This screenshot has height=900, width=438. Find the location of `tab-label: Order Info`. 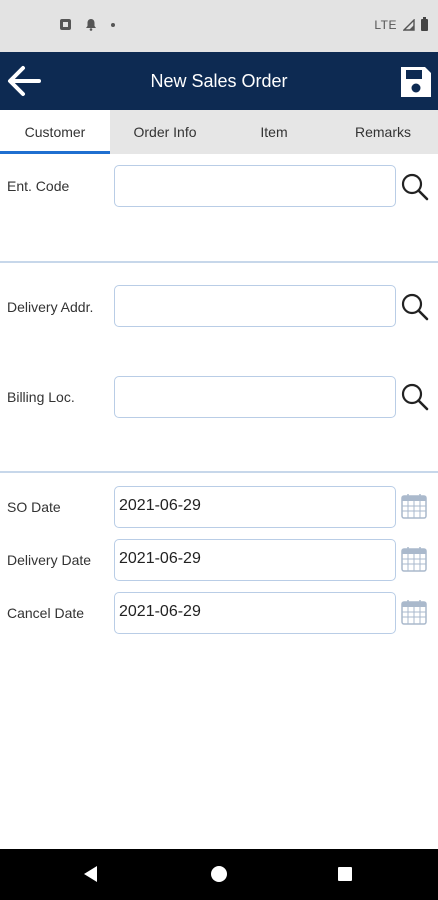

tab-label: Order Info is located at coordinates (165, 132).